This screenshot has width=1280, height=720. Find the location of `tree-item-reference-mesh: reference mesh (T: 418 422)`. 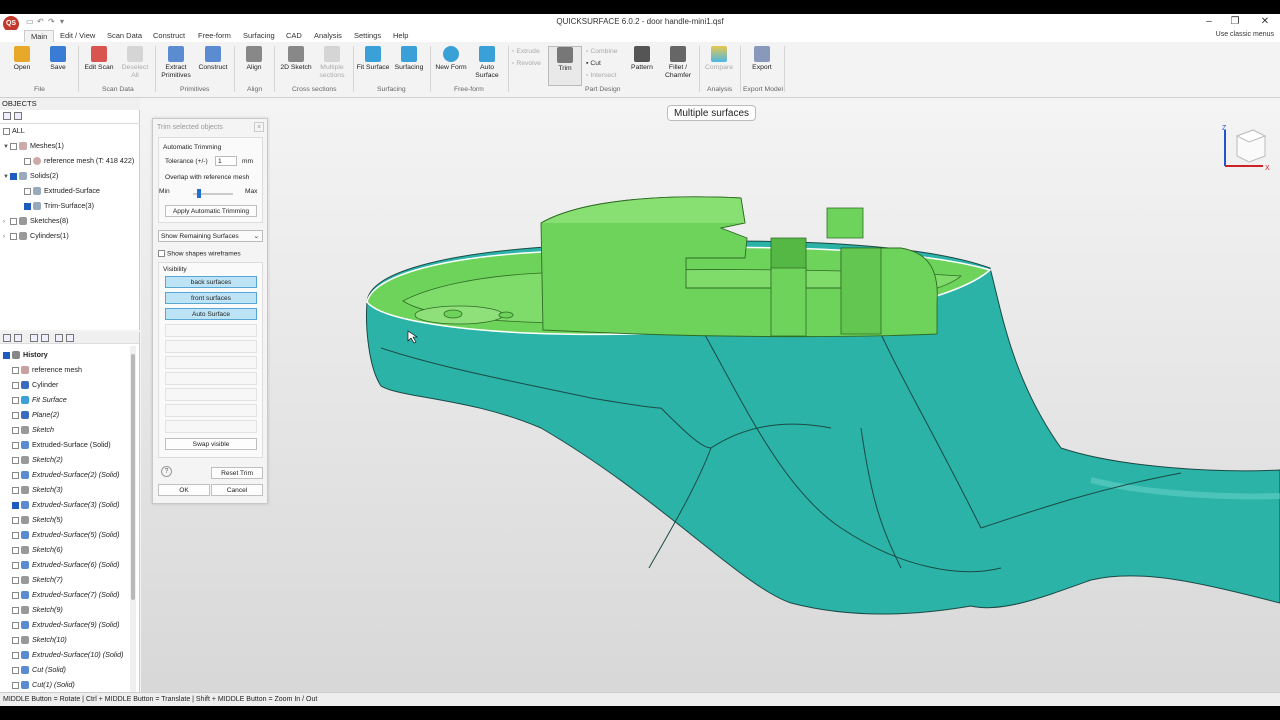

tree-item-reference-mesh: reference mesh (T: 418 422) is located at coordinates (79, 161).